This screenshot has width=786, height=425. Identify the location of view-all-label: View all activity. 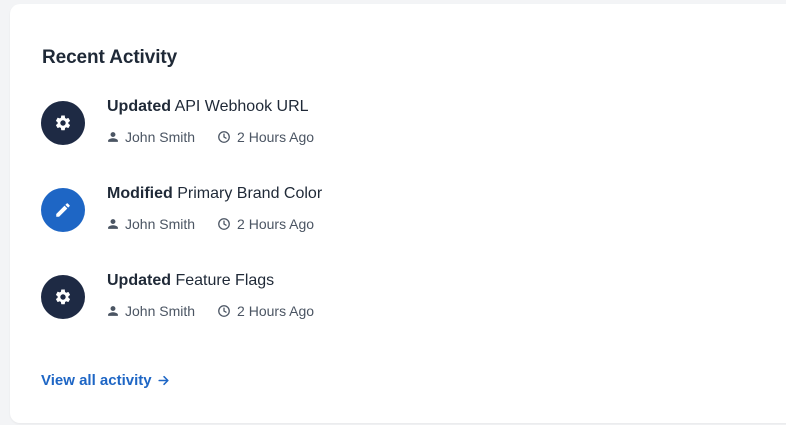
(96, 380).